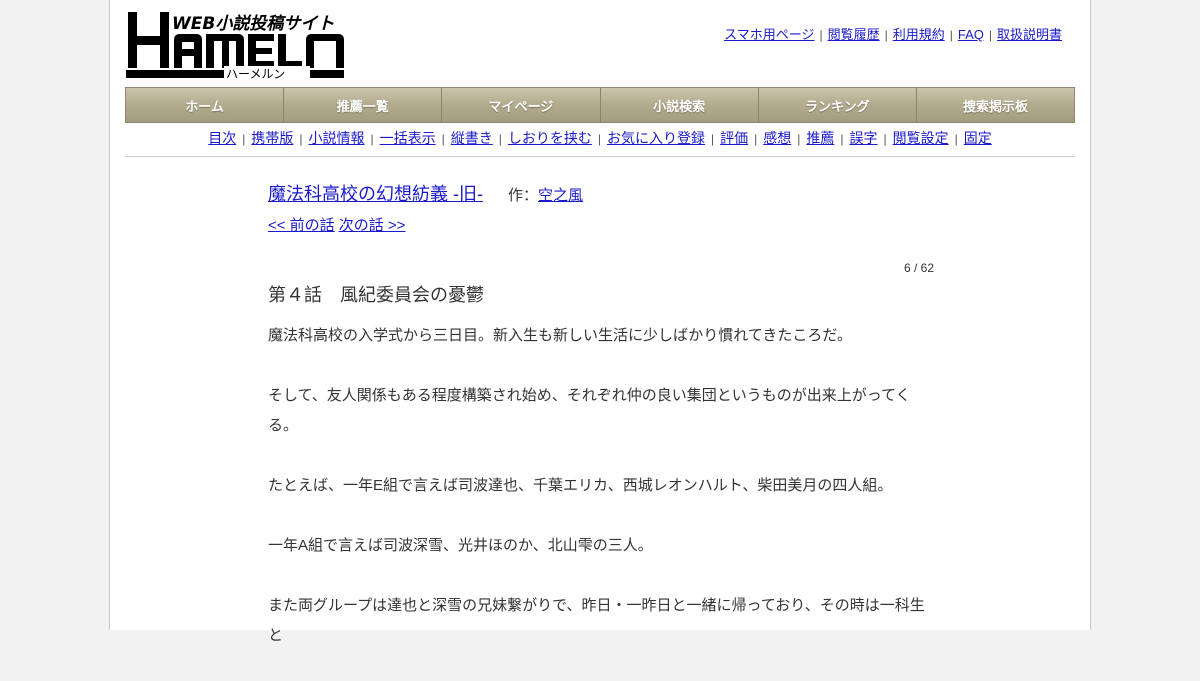 This screenshot has width=1200, height=681. I want to click on next-episode-link: 次の話 >>, so click(372, 225).